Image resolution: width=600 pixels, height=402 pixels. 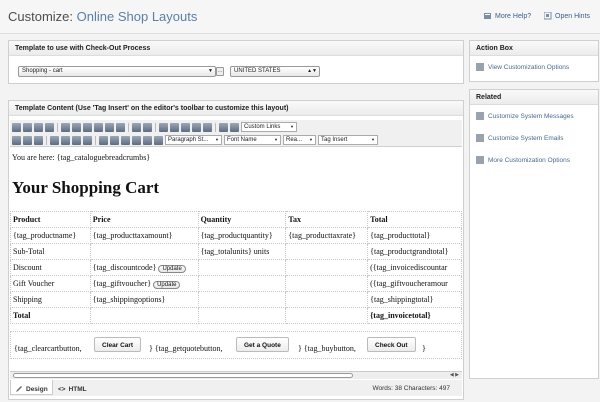 What do you see at coordinates (27, 140) in the screenshot?
I see `italic-icon` at bounding box center [27, 140].